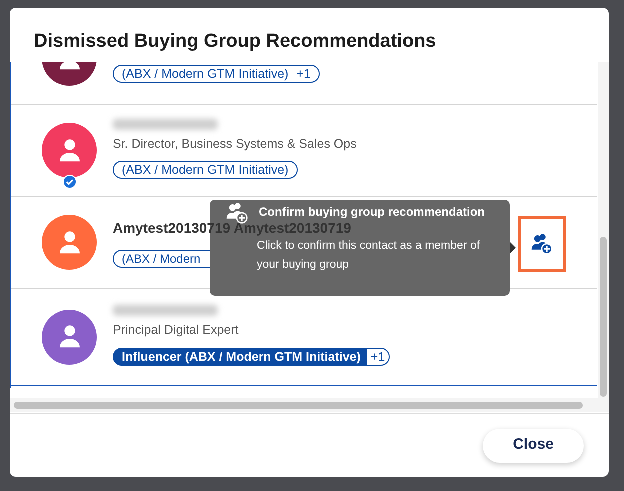  Describe the element at coordinates (369, 256) in the screenshot. I see `tooltip-text: Click to confirm this contact as a member of your buying group` at that location.